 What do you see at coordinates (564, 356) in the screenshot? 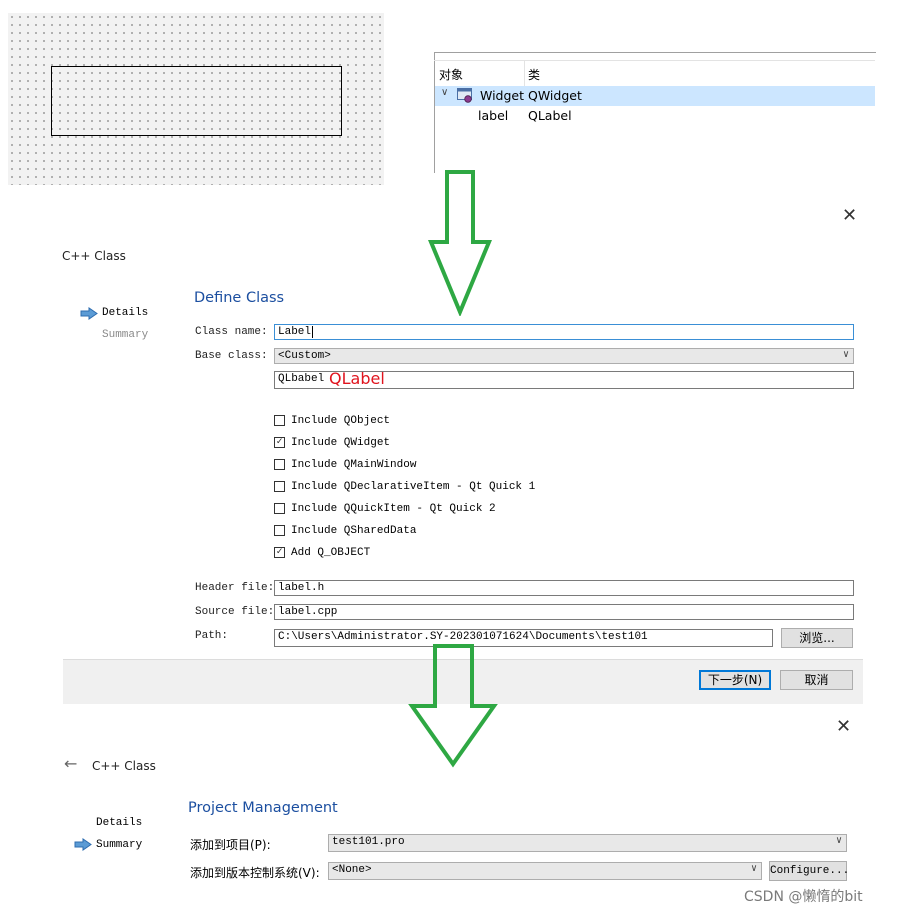
I see `base-class-combo: <Custom> ∨` at bounding box center [564, 356].